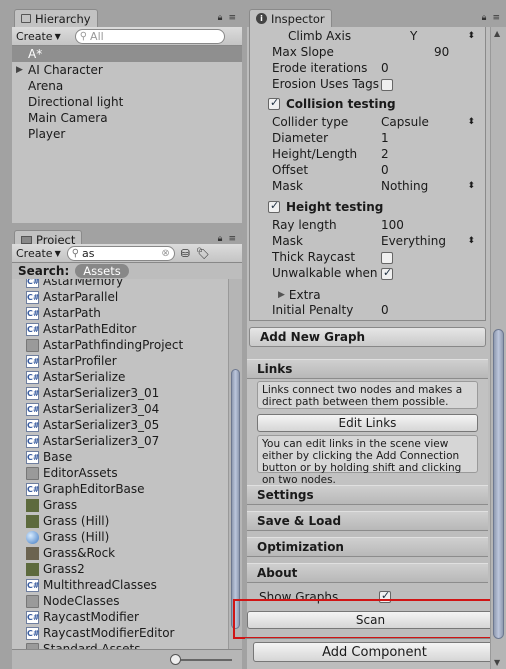  I want to click on project-item: C# AstarParallel, so click(120, 297).